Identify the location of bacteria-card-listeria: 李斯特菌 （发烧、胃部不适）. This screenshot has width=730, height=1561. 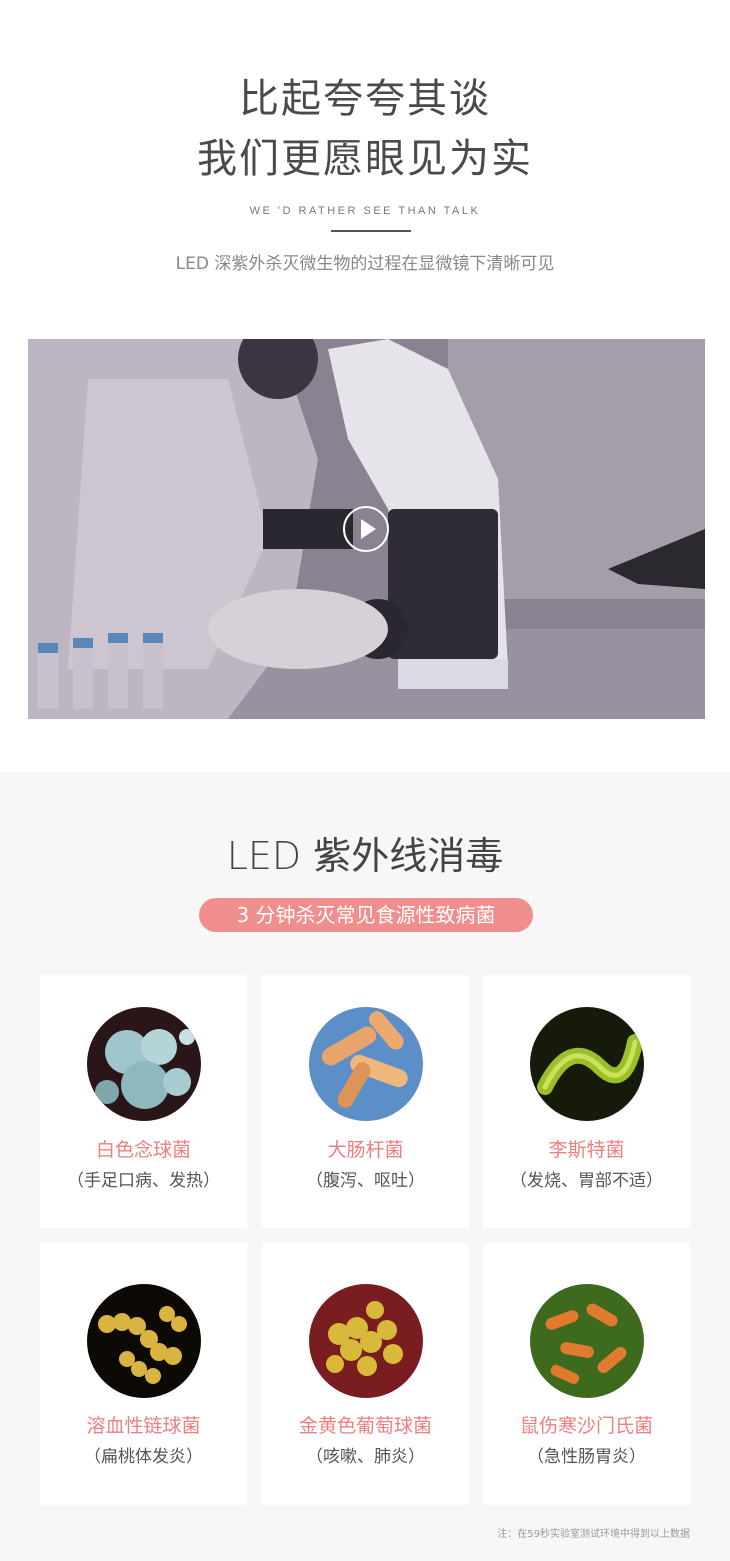
(586, 1101).